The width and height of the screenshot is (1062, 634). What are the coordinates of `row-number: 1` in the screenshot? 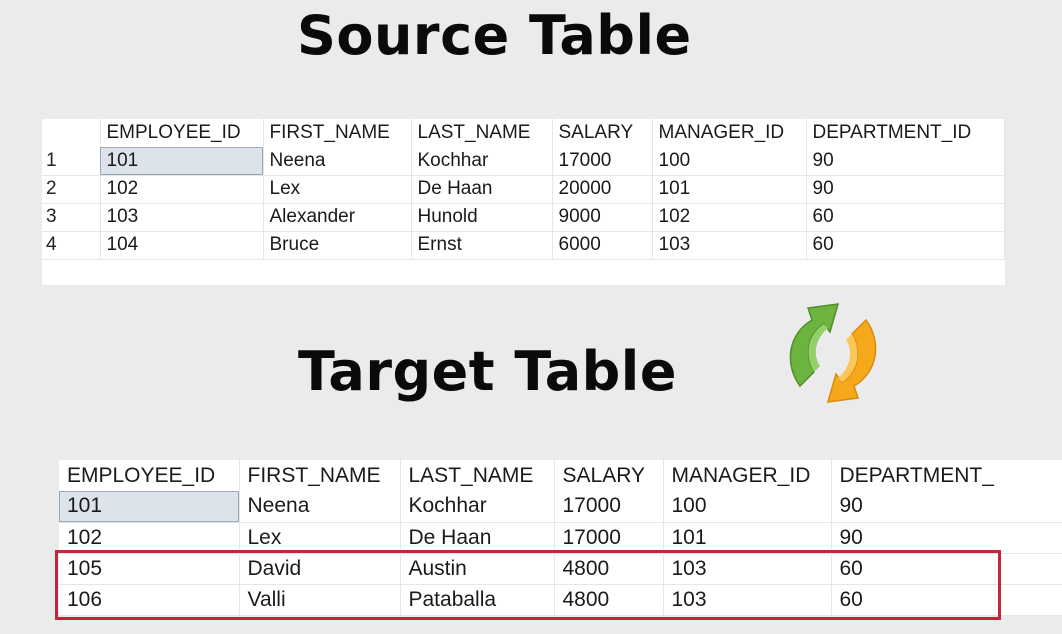 It's located at (71, 161).